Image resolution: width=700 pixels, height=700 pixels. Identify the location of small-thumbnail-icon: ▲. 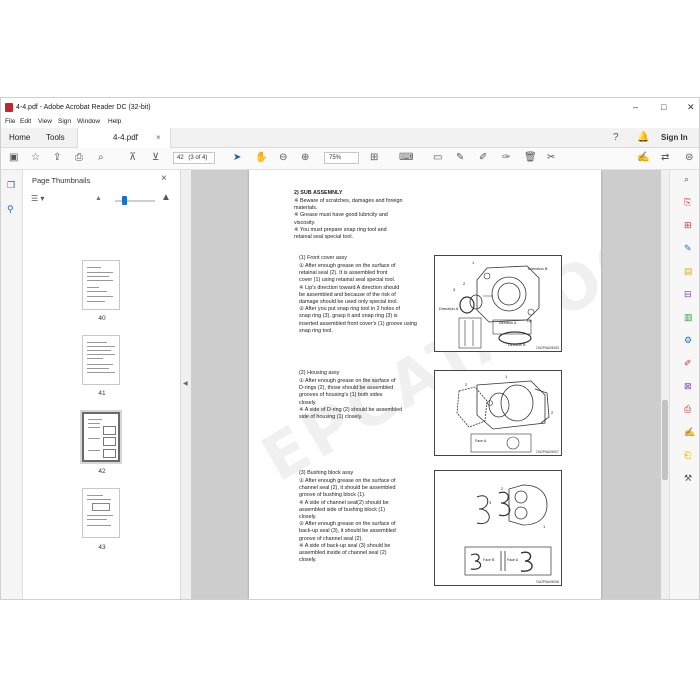
(98, 198).